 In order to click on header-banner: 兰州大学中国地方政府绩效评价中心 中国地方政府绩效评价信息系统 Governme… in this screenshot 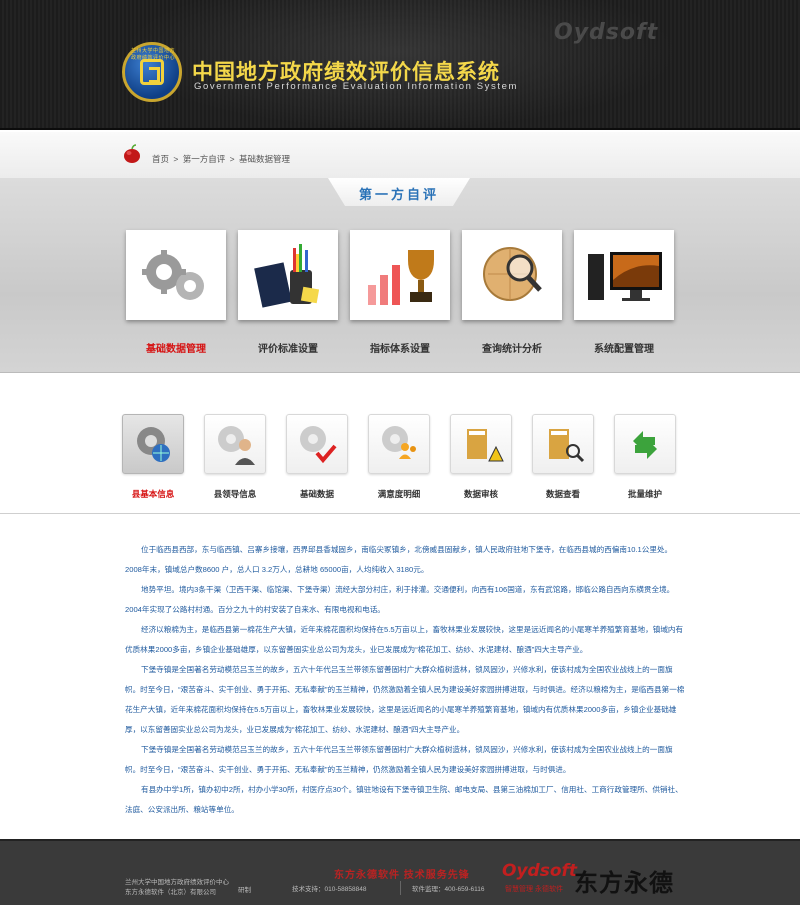, I will do `click(400, 65)`.